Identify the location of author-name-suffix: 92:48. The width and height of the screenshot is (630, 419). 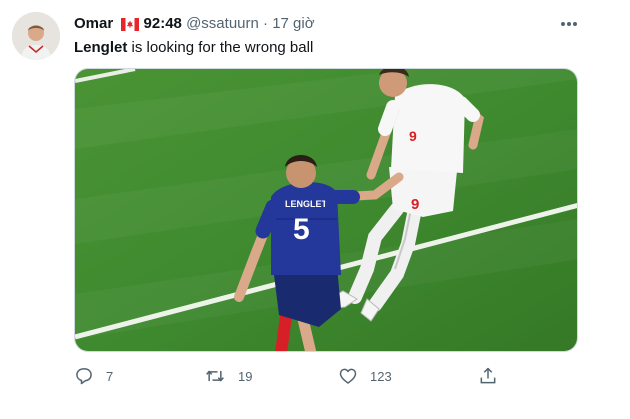
(162, 23).